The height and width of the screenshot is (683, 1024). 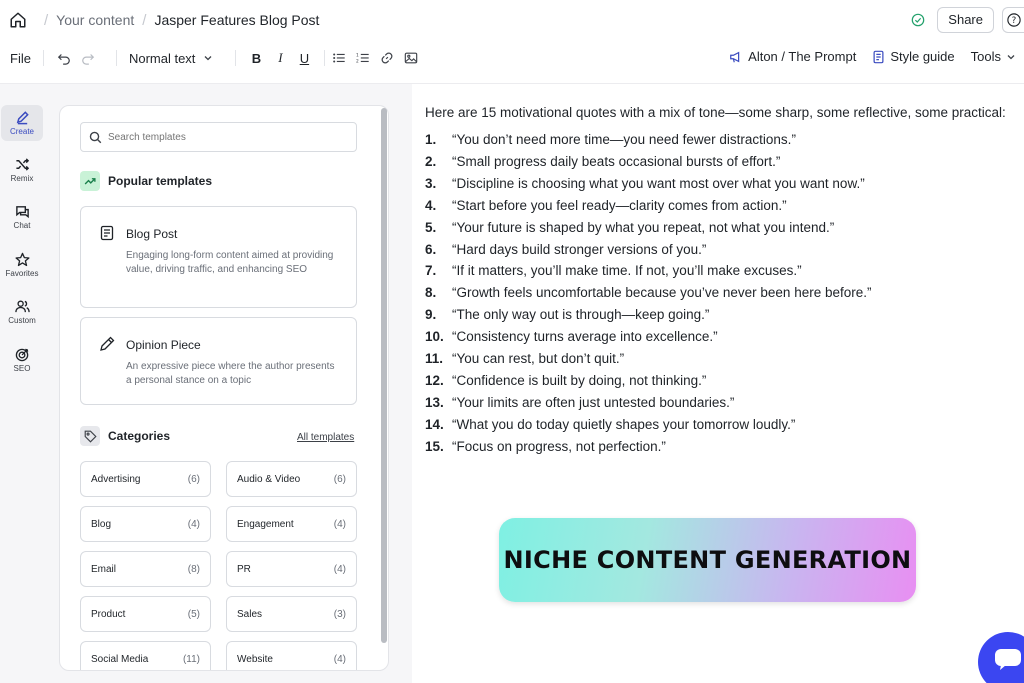 I want to click on tag-icon, so click(x=90, y=436).